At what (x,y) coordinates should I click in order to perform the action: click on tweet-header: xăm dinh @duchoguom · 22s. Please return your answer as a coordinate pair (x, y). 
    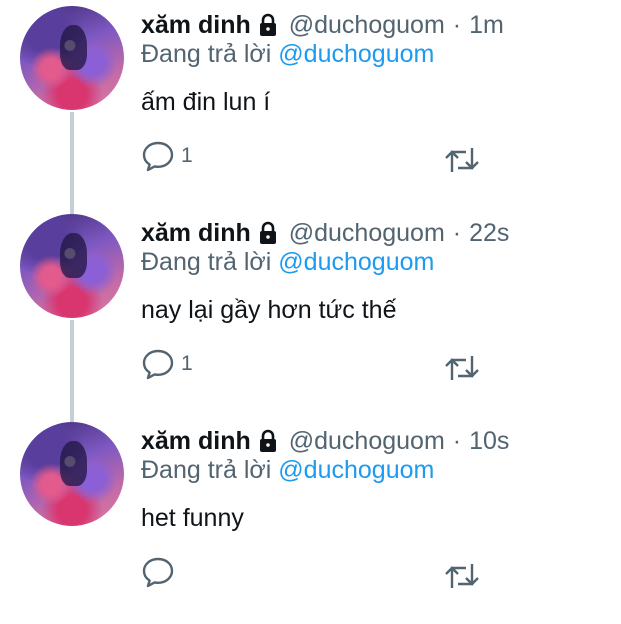
    Looking at the image, I should click on (325, 233).